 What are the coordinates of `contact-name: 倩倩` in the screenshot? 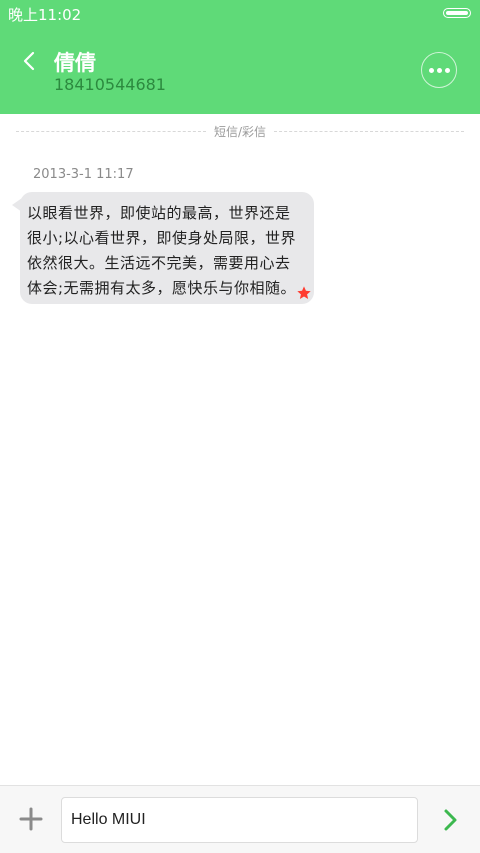 It's located at (75, 63).